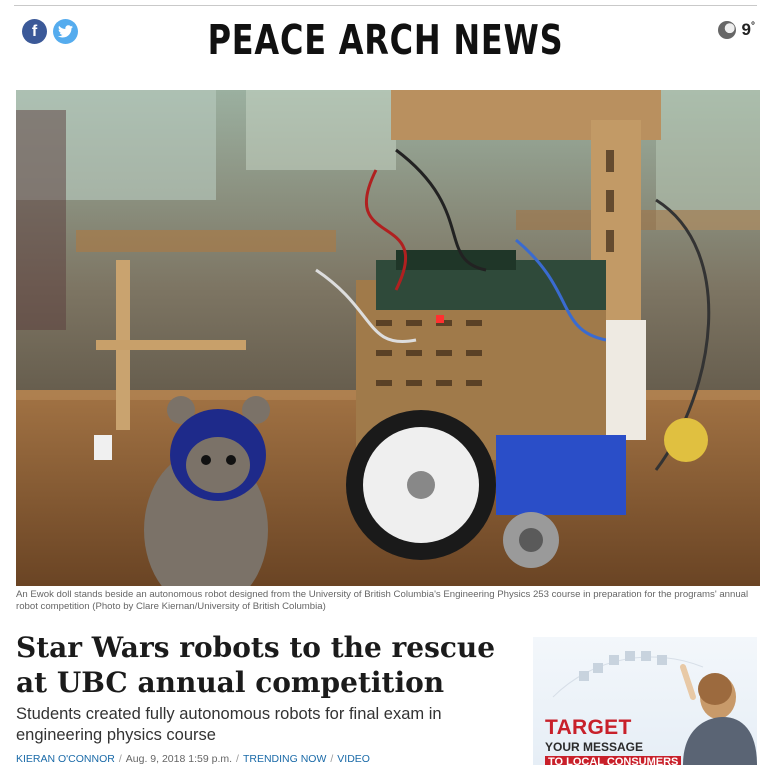  What do you see at coordinates (65, 759) in the screenshot?
I see `author-link: KIERAN O'CONNOR` at bounding box center [65, 759].